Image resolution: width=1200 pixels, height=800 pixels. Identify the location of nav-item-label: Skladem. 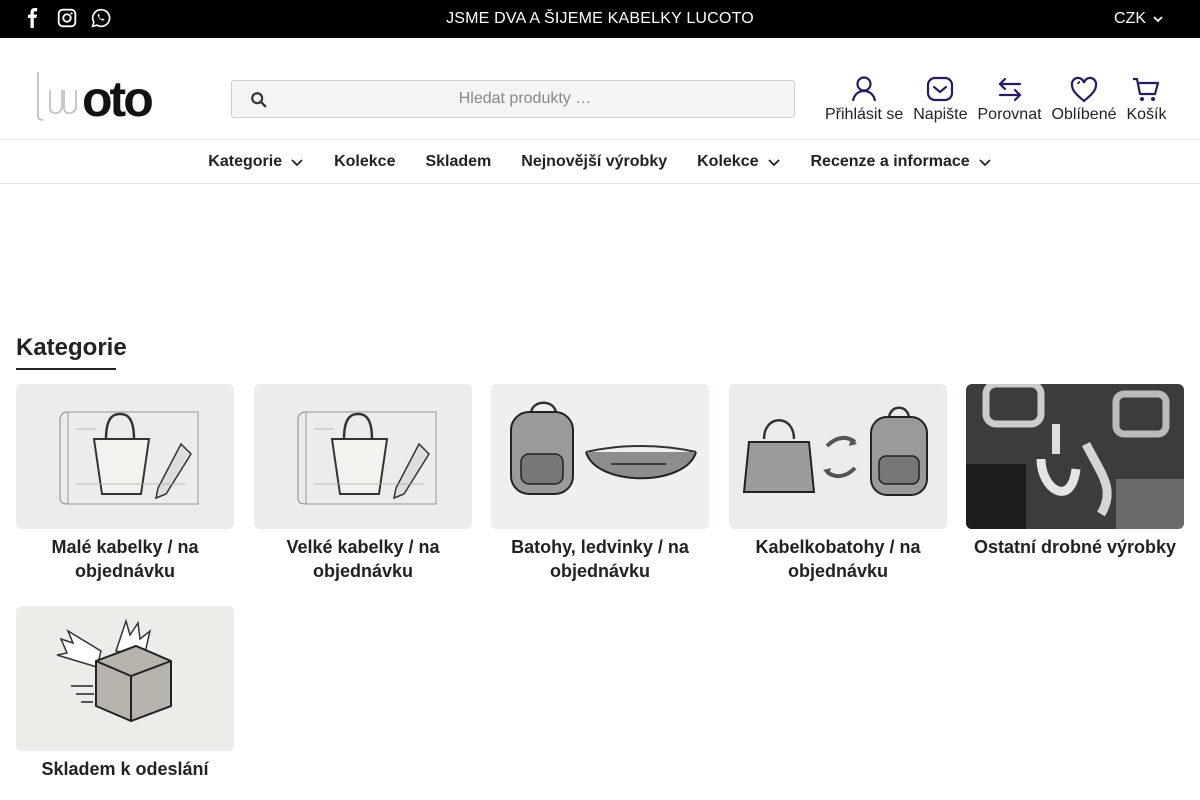
(458, 161).